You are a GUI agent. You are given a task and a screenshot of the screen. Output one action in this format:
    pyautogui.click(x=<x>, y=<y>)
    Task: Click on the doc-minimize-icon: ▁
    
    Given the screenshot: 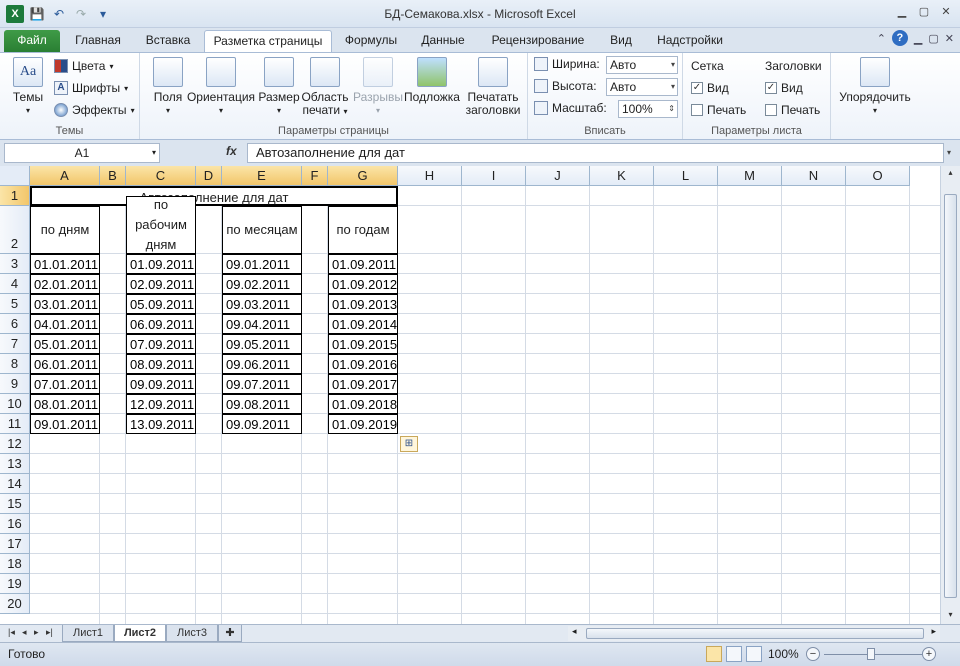 What is the action you would take?
    pyautogui.click(x=918, y=38)
    